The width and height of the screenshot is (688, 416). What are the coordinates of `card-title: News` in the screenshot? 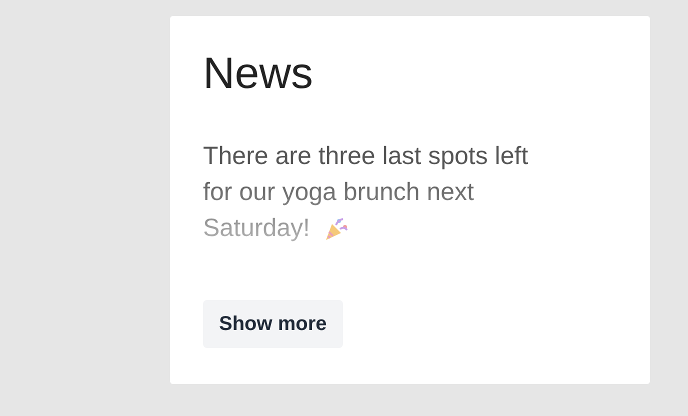 It's located at (258, 74).